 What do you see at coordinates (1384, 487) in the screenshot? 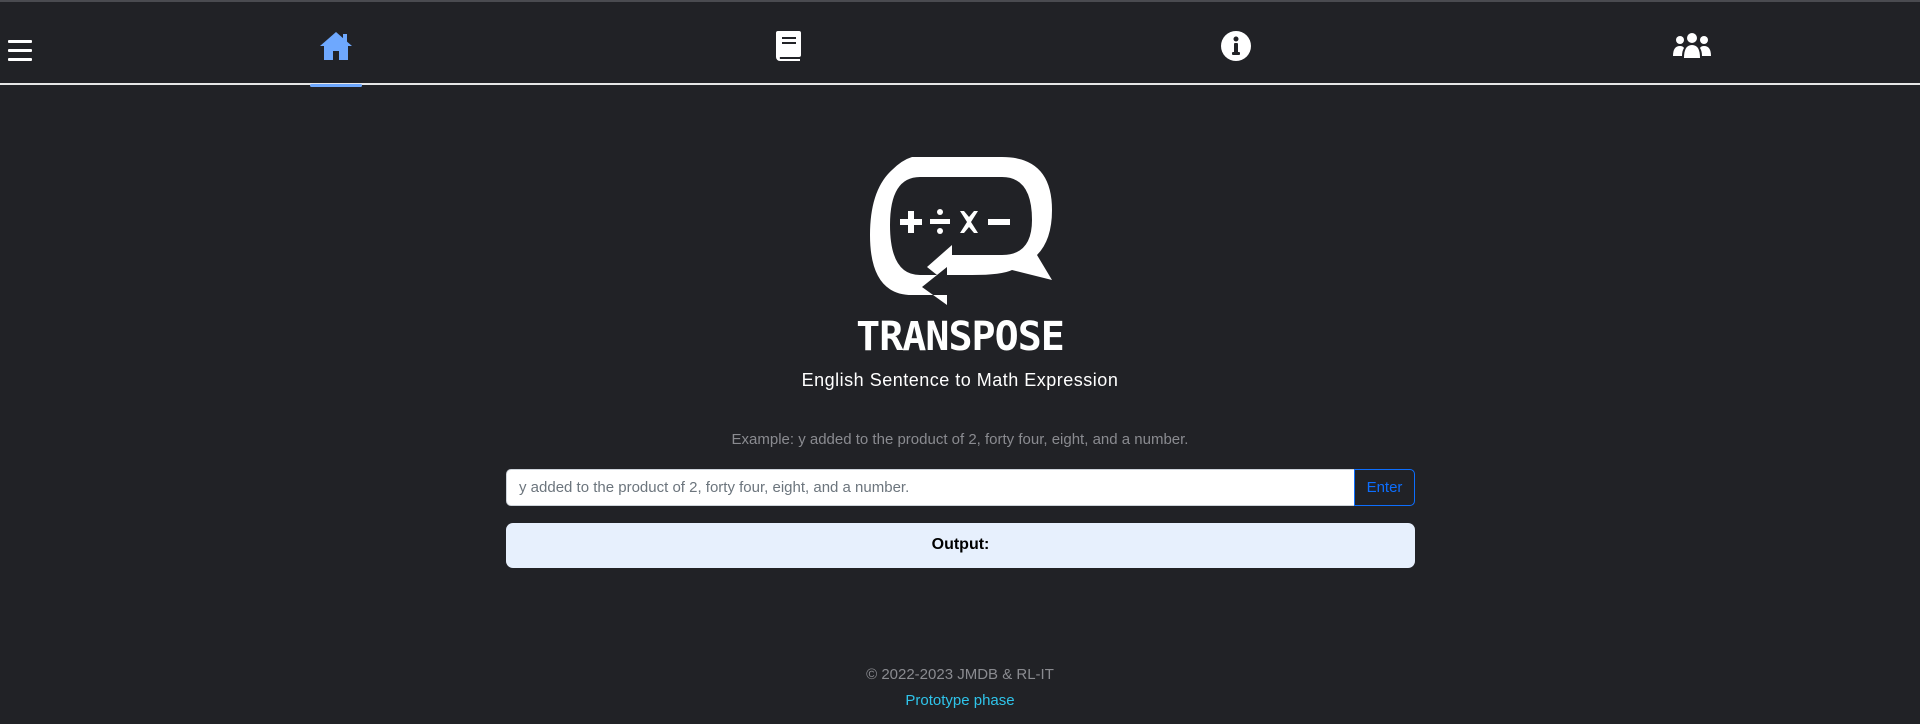
I see `enter-button: Enter` at bounding box center [1384, 487].